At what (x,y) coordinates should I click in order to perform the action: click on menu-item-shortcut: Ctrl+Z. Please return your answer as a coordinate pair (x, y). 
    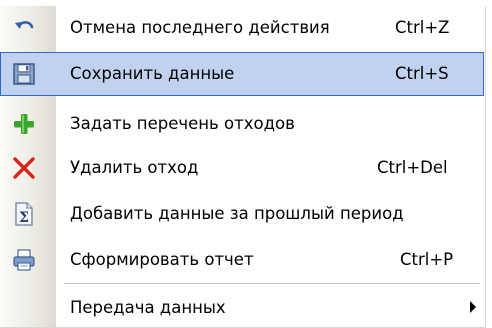
    Looking at the image, I should click on (422, 27).